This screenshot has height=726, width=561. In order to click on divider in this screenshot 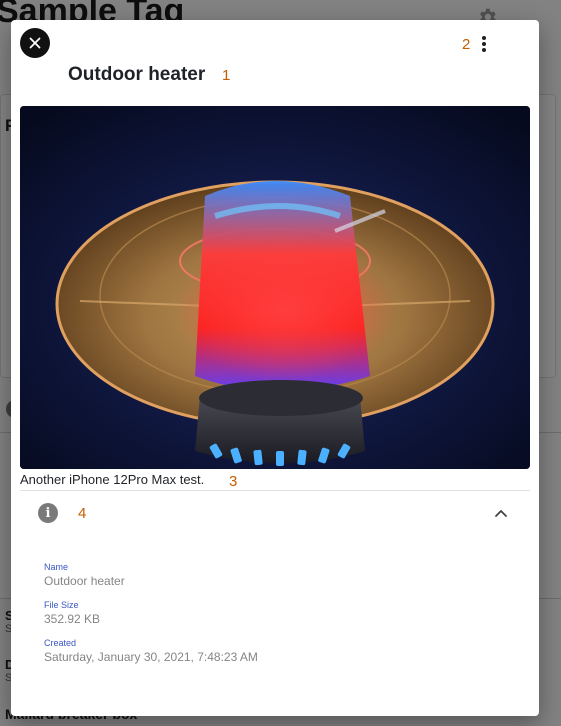, I will do `click(275, 490)`.